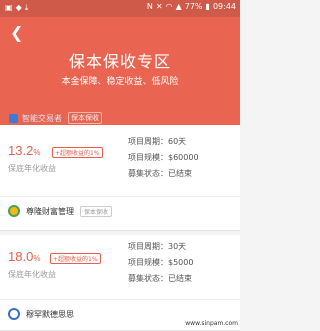 This screenshot has width=320, height=331. What do you see at coordinates (157, 141) in the screenshot?
I see `project-period: 项目周期：60天` at bounding box center [157, 141].